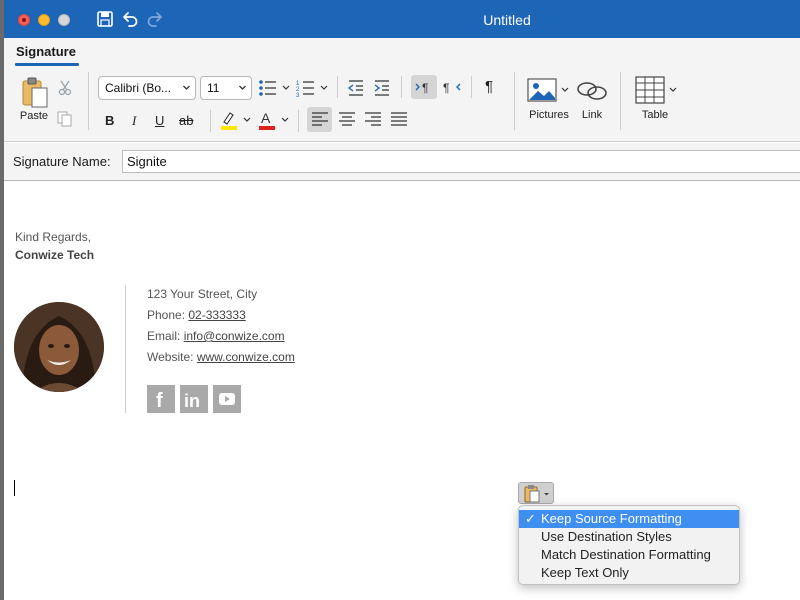 The height and width of the screenshot is (600, 800). I want to click on svg-text: f, so click(159, 401).